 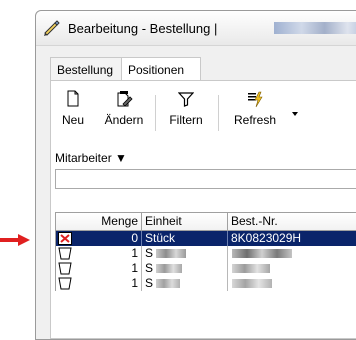 I want to click on new-document-icon, so click(x=73, y=98).